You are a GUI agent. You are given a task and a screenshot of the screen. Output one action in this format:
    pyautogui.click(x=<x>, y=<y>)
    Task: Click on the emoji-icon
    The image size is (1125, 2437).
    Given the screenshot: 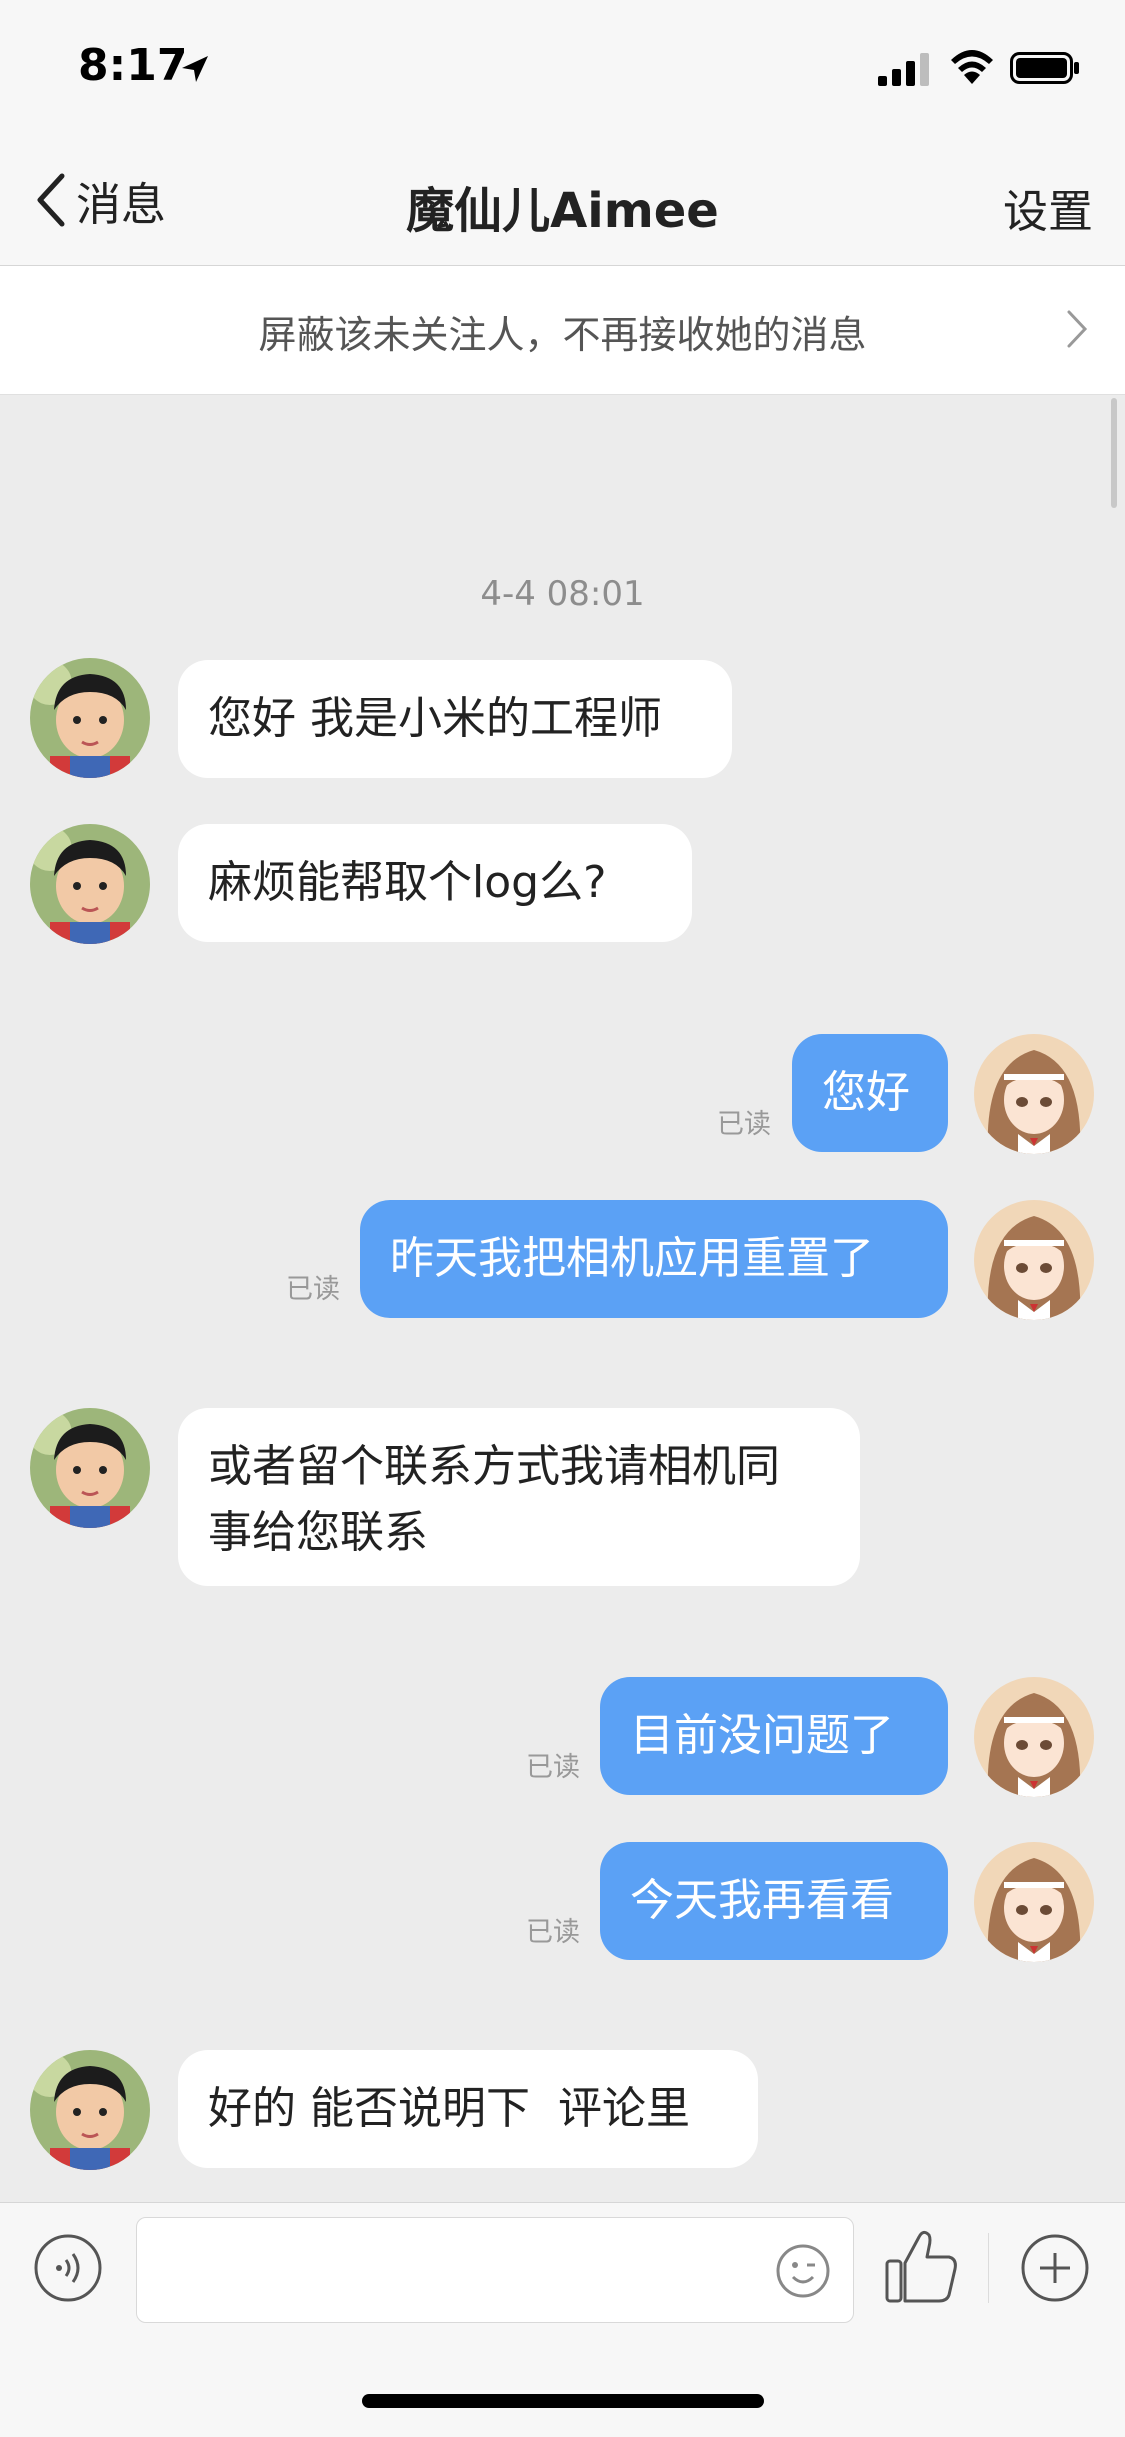 What is the action you would take?
    pyautogui.click(x=803, y=2271)
    